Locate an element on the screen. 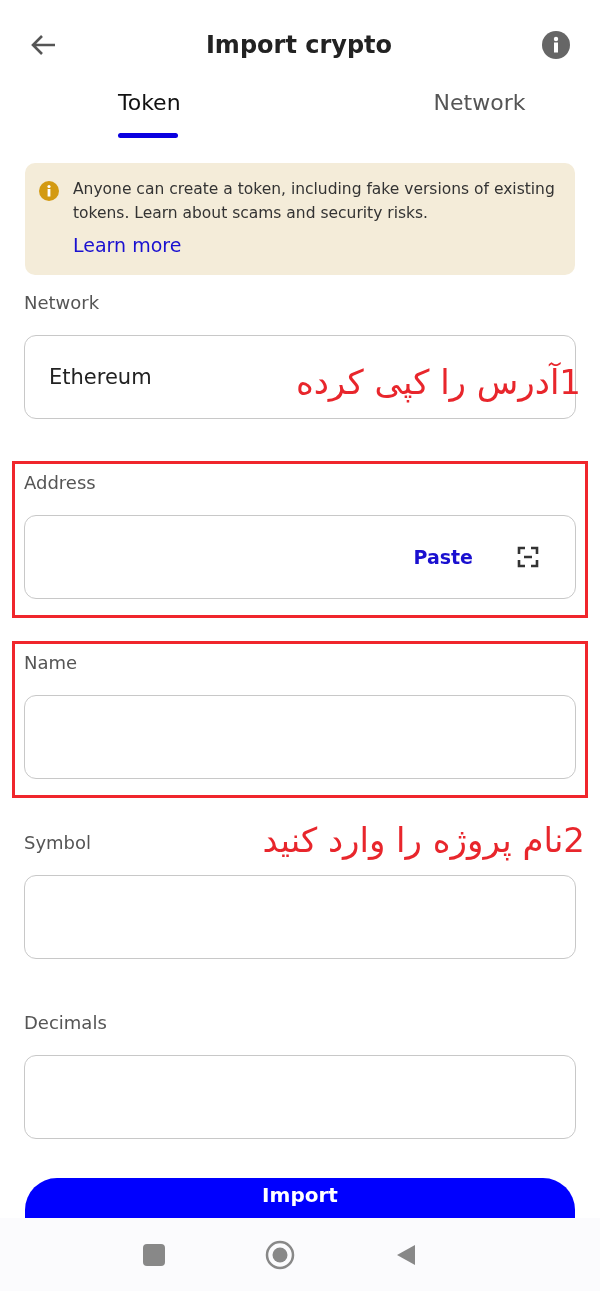 This screenshot has width=600, height=1291. input-field: Paste is located at coordinates (300, 557).